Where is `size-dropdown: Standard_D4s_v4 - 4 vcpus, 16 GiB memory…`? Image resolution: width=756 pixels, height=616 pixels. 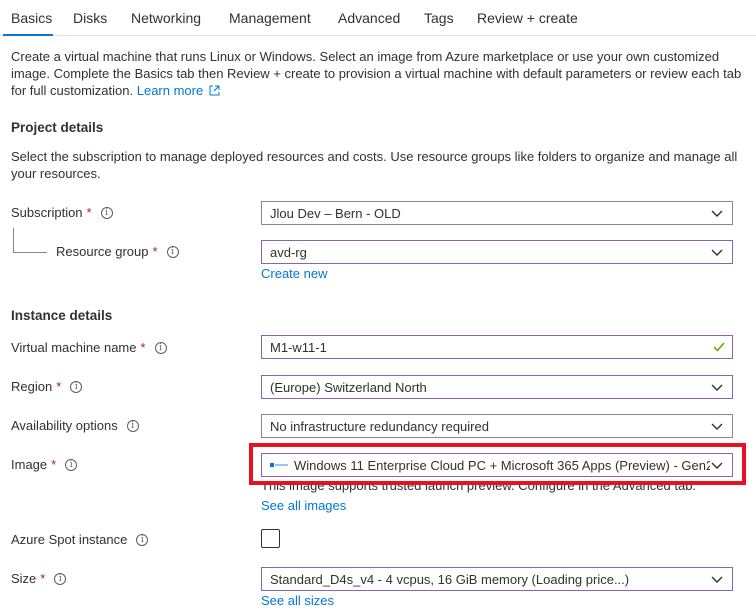
size-dropdown: Standard_D4s_v4 - 4 vcpus, 16 GiB memory… is located at coordinates (497, 579).